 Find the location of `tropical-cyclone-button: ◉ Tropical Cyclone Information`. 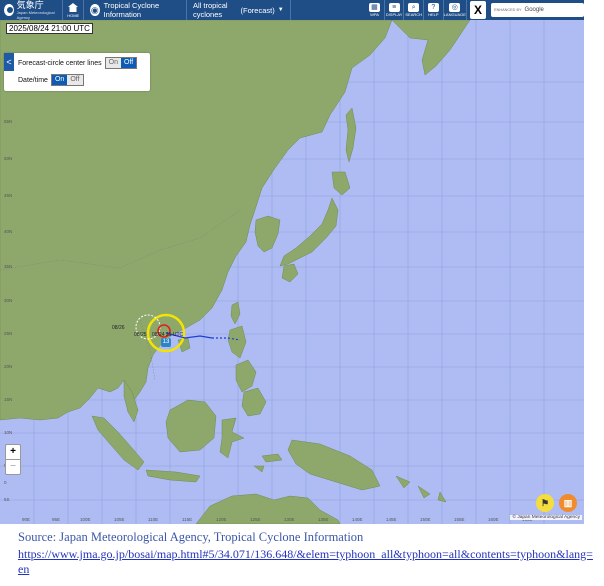

tropical-cyclone-button: ◉ Tropical Cyclone Information is located at coordinates (135, 10).